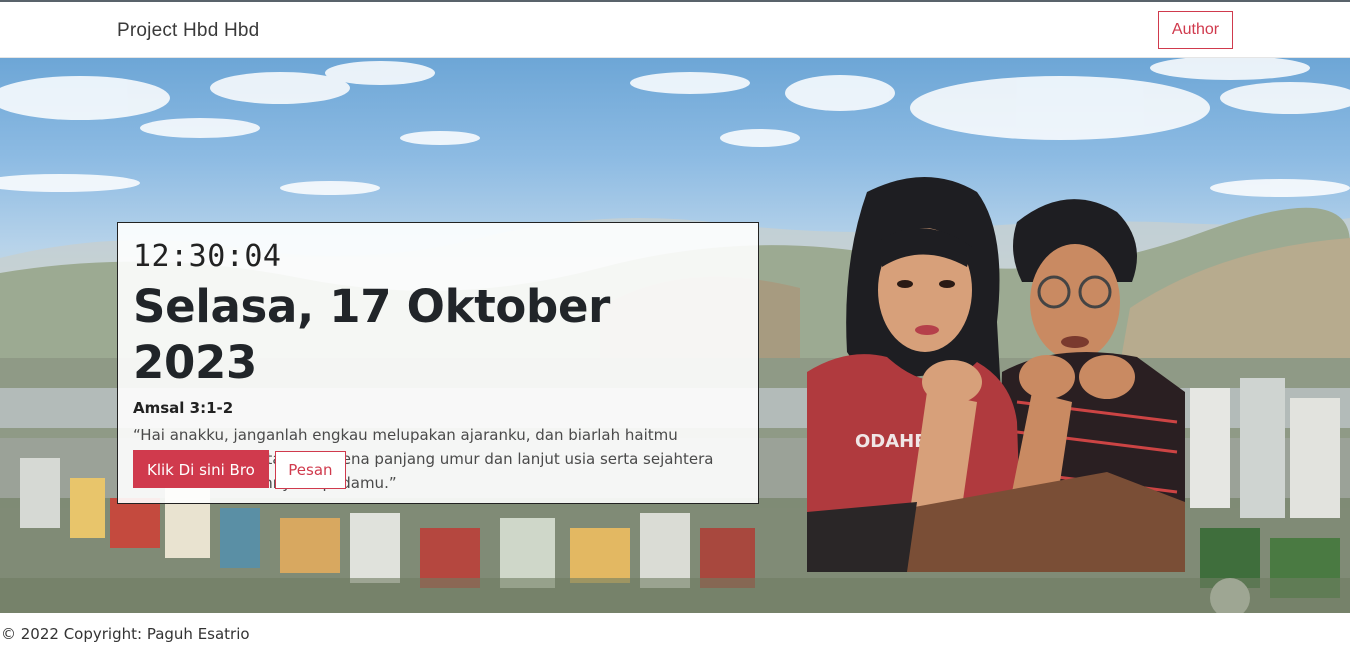  I want to click on navbar: Project Hbd Hbd Author, so click(675, 30).